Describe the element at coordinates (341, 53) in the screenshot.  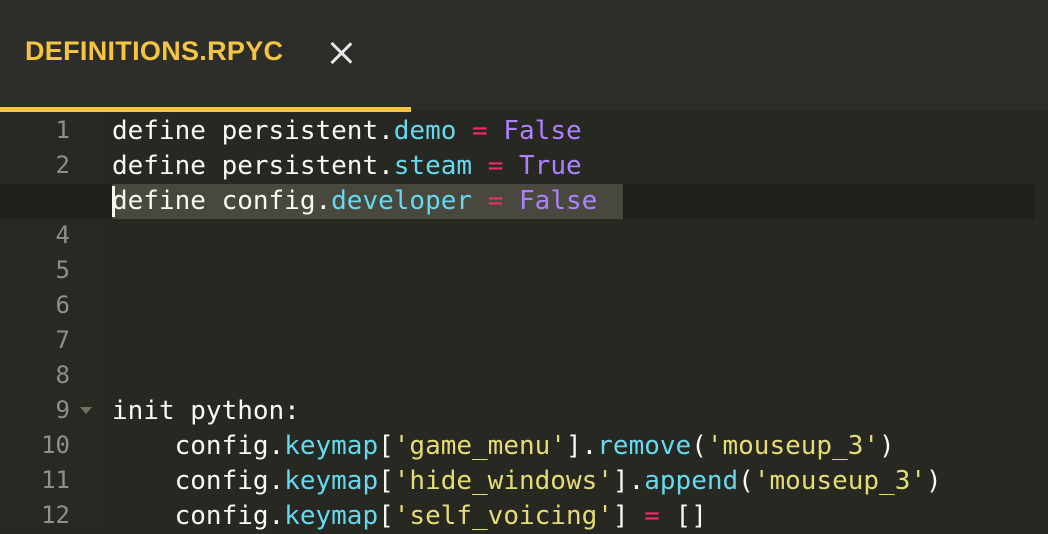
I see `close-icon` at that location.